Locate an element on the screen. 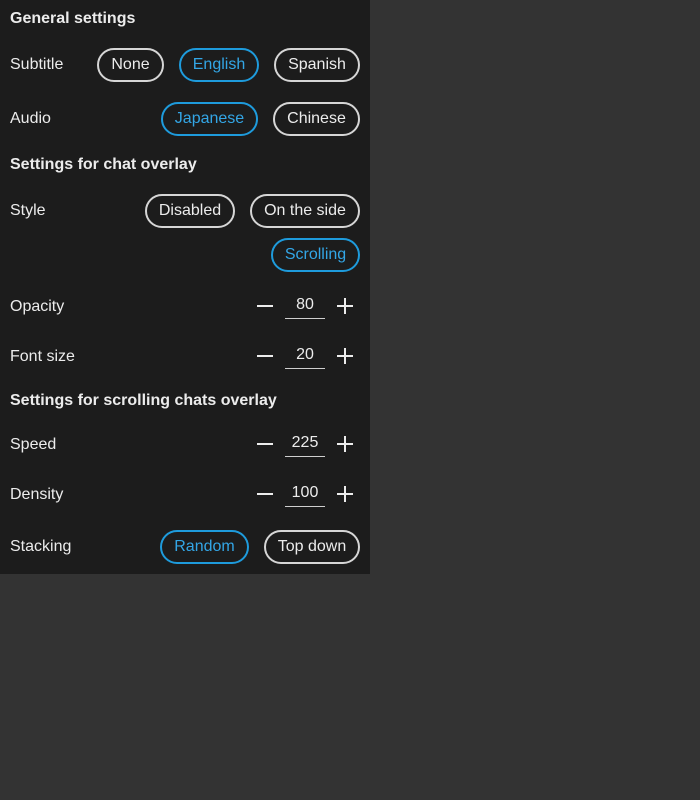  audio-option-chinese: Chinese is located at coordinates (316, 119).